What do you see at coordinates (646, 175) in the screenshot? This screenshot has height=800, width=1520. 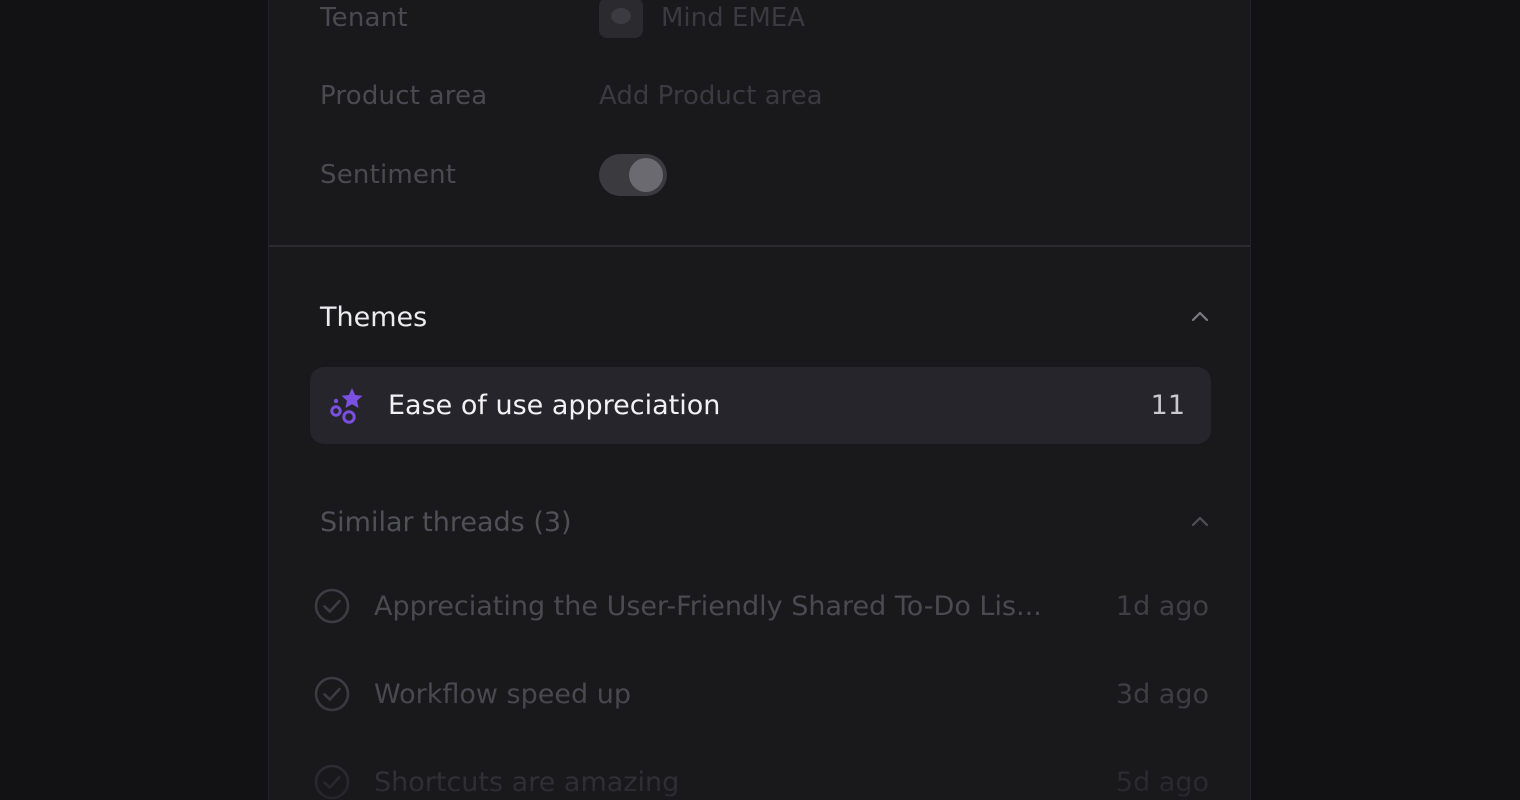 I see `toggle-knob` at bounding box center [646, 175].